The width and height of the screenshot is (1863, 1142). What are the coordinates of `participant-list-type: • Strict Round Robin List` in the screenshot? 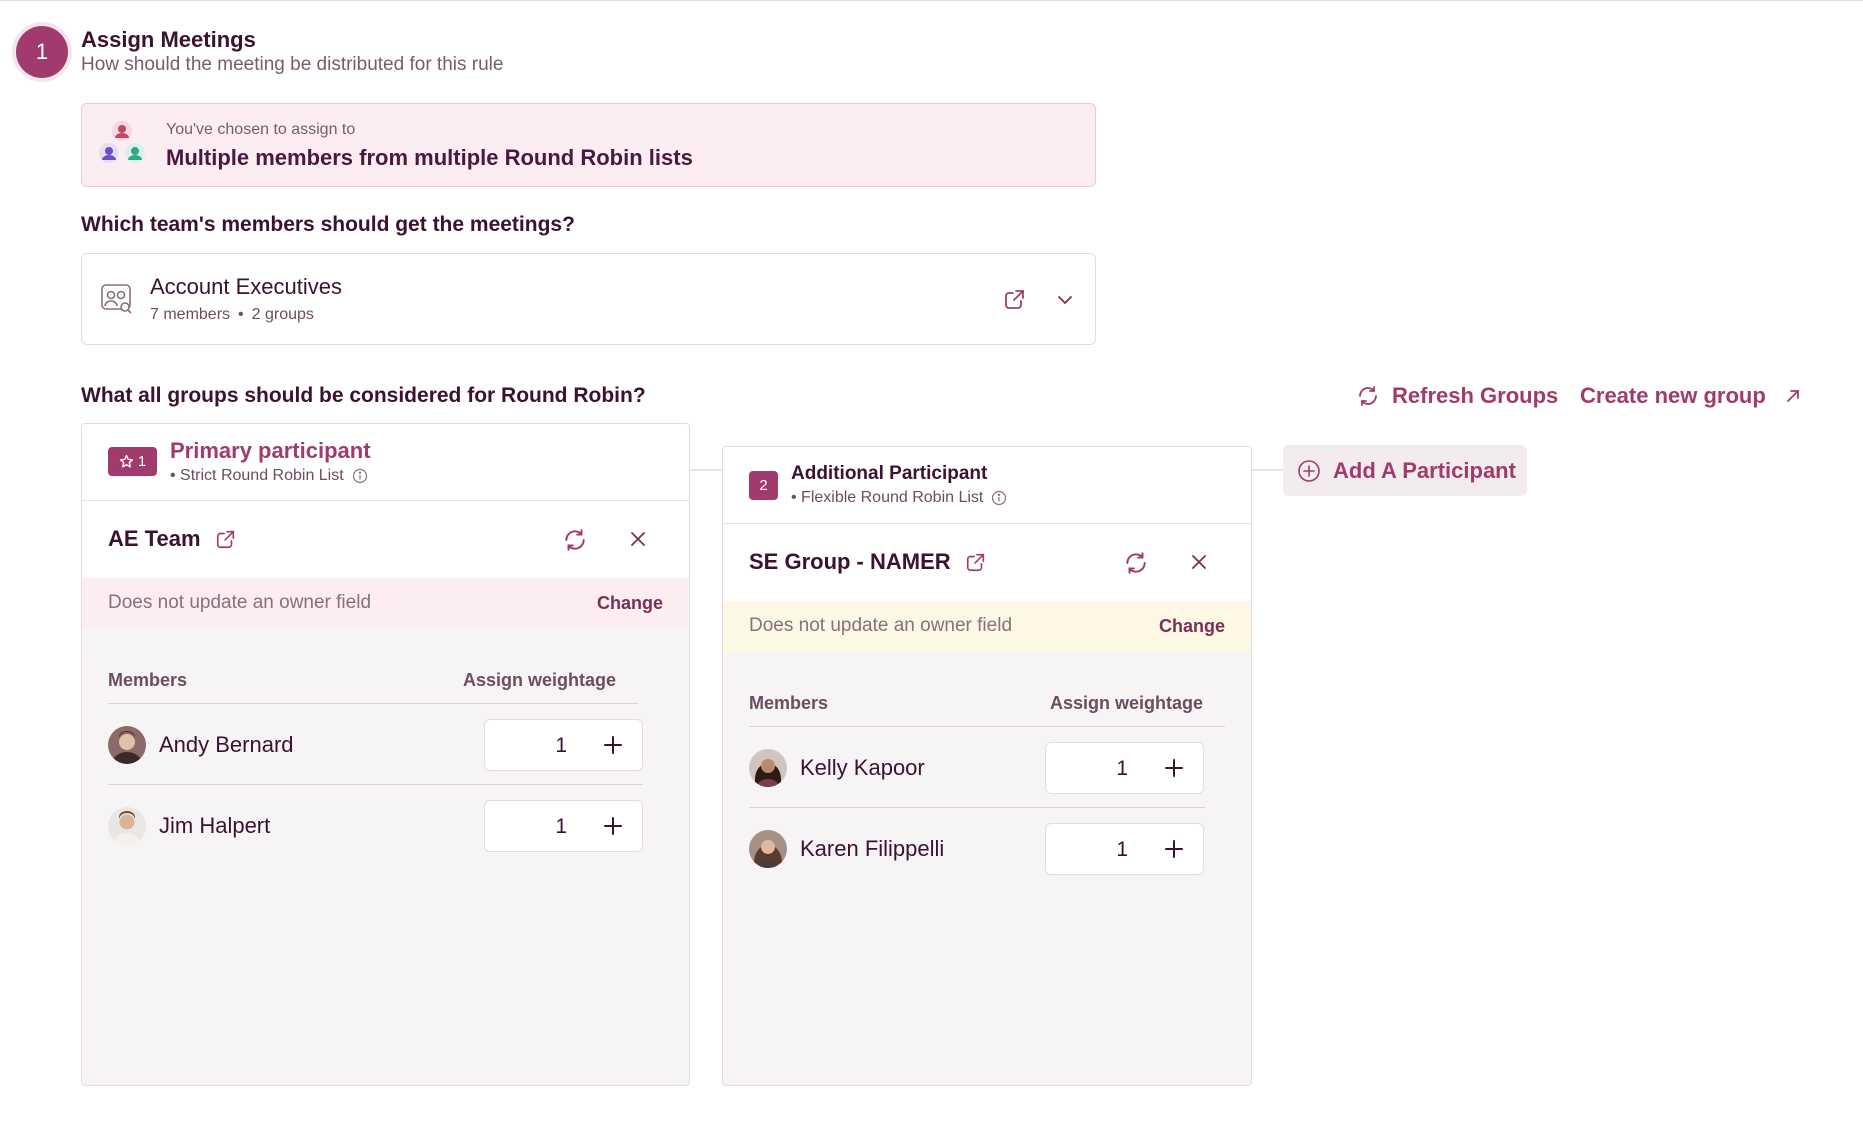 It's located at (269, 476).